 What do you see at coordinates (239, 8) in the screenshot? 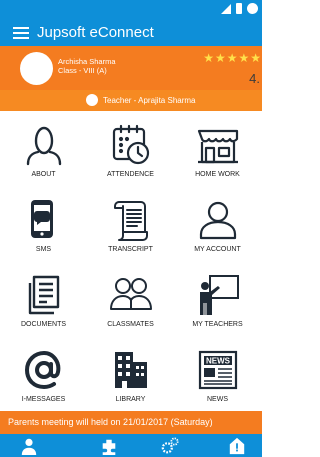
I see `battery-icon` at bounding box center [239, 8].